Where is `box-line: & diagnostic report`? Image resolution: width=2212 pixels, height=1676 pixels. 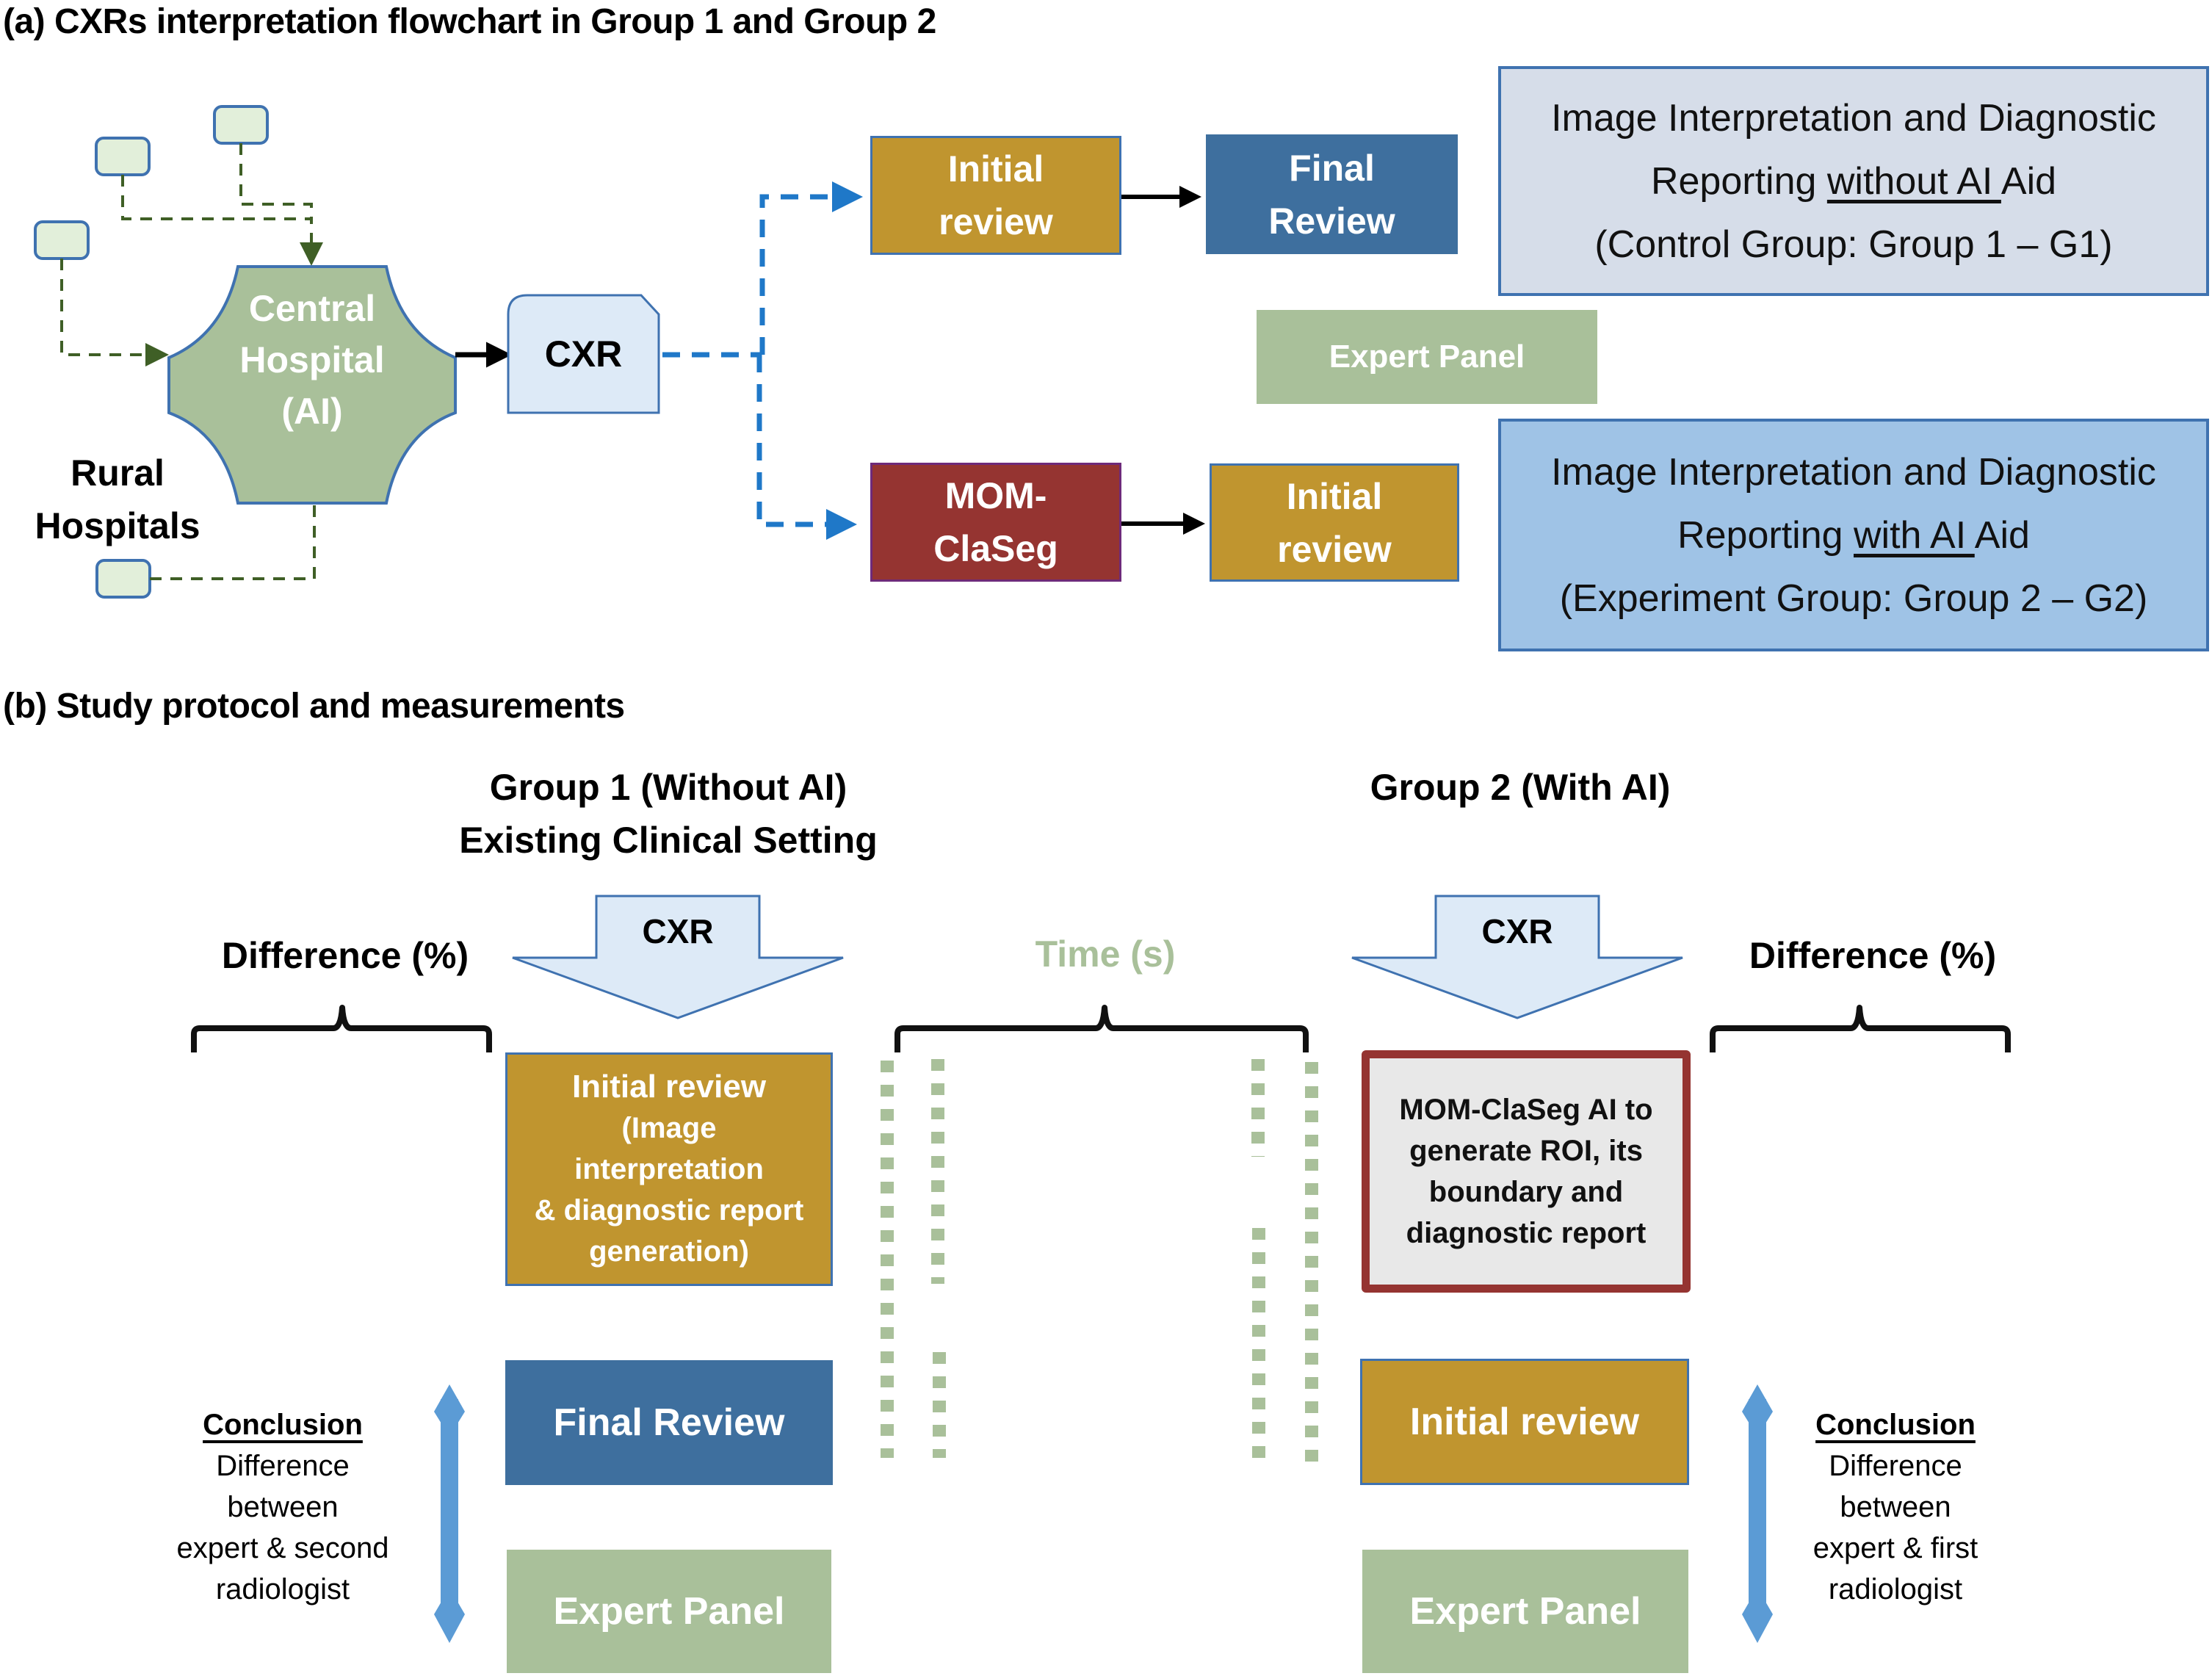
box-line: & diagnostic report is located at coordinates (669, 1210).